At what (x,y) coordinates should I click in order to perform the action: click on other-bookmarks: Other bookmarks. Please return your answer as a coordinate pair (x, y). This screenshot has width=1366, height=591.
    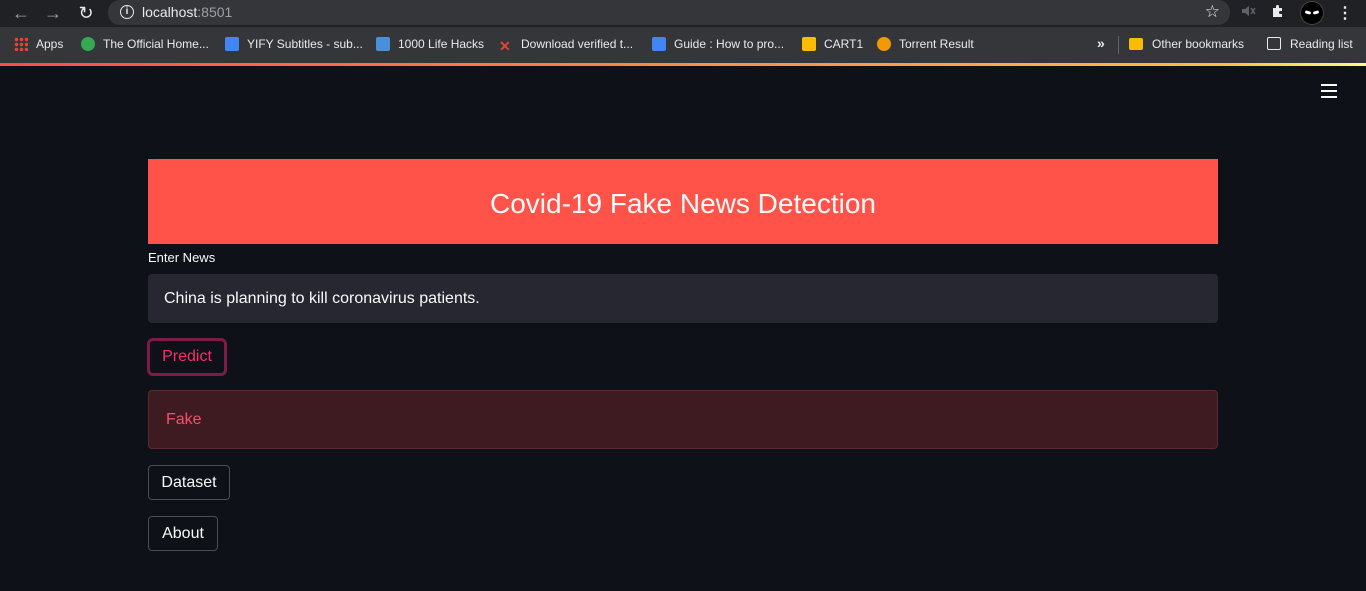
    Looking at the image, I should click on (1186, 44).